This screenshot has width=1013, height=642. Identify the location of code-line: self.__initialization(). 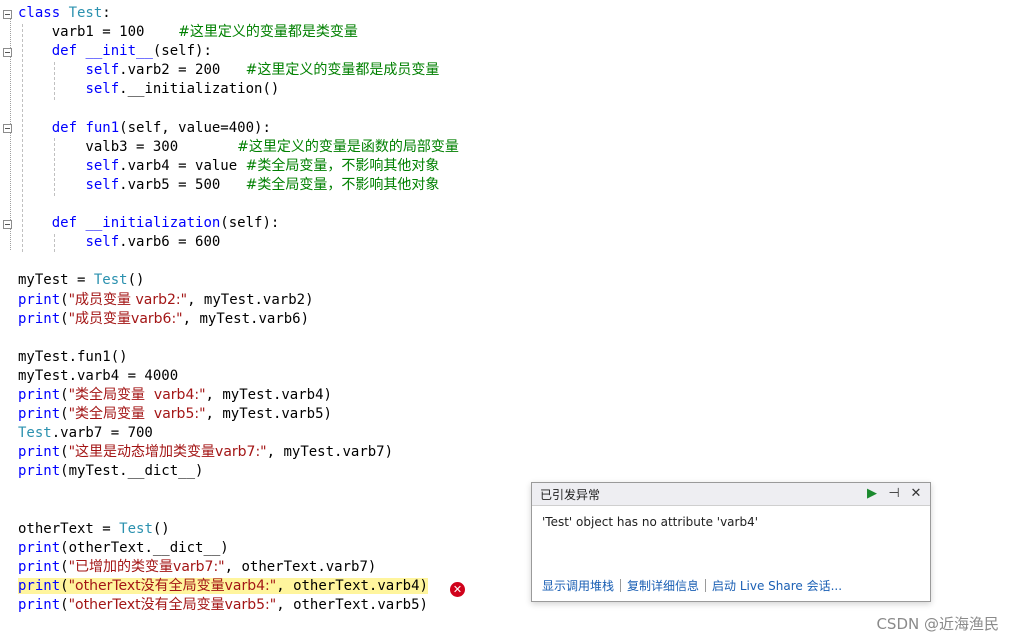
(148, 89).